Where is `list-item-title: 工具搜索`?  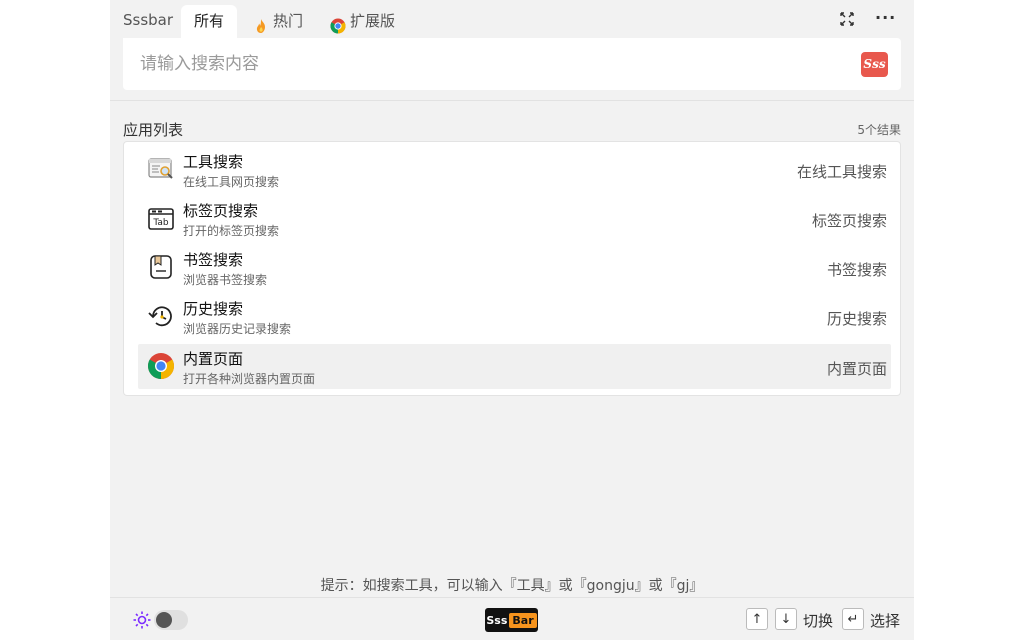
list-item-title: 工具搜索 is located at coordinates (213, 162).